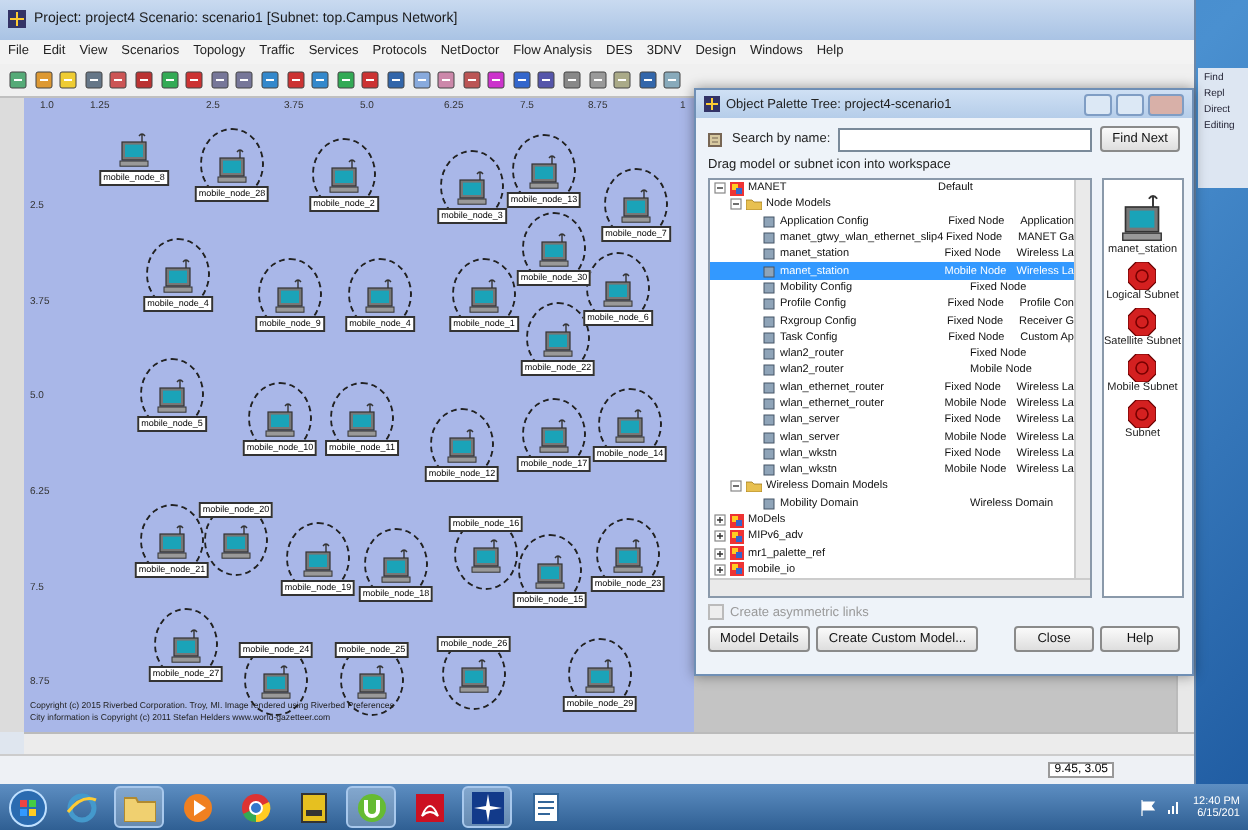  I want to click on search-icon, so click(716, 139).